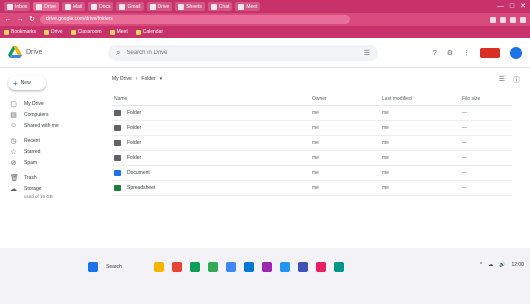 This screenshot has width=530, height=304. What do you see at coordinates (49, 188) in the screenshot?
I see `sidebar-item-storage: ☁ Storage` at bounding box center [49, 188].